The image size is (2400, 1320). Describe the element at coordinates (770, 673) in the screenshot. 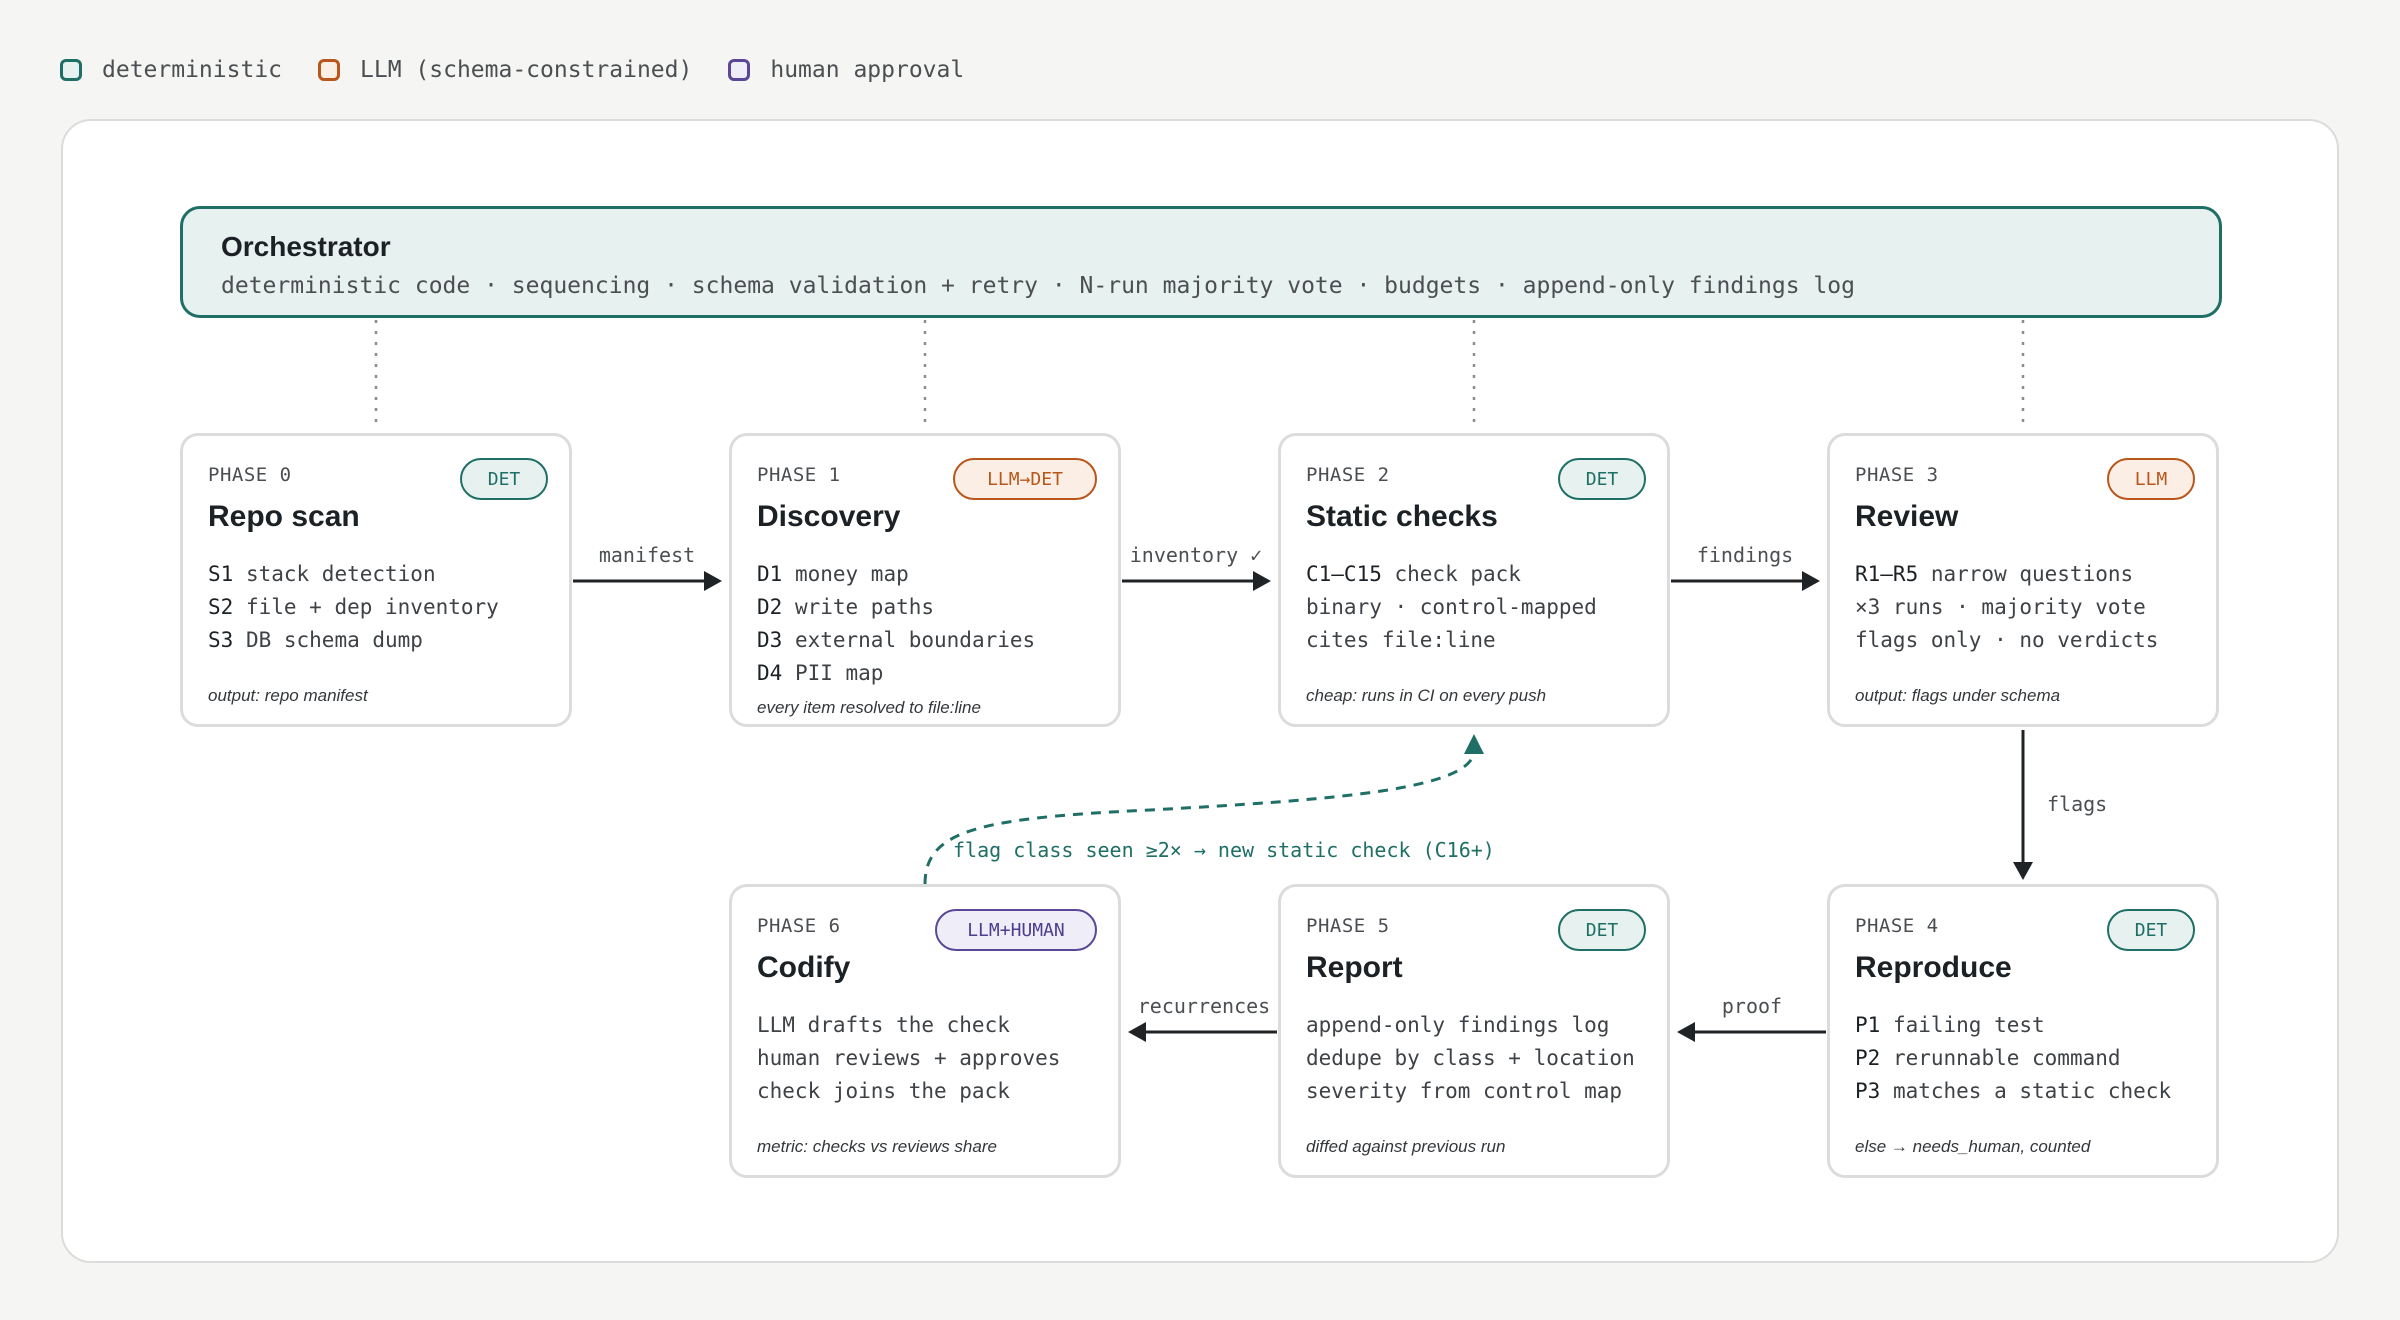

I see `line-code: D4` at that location.